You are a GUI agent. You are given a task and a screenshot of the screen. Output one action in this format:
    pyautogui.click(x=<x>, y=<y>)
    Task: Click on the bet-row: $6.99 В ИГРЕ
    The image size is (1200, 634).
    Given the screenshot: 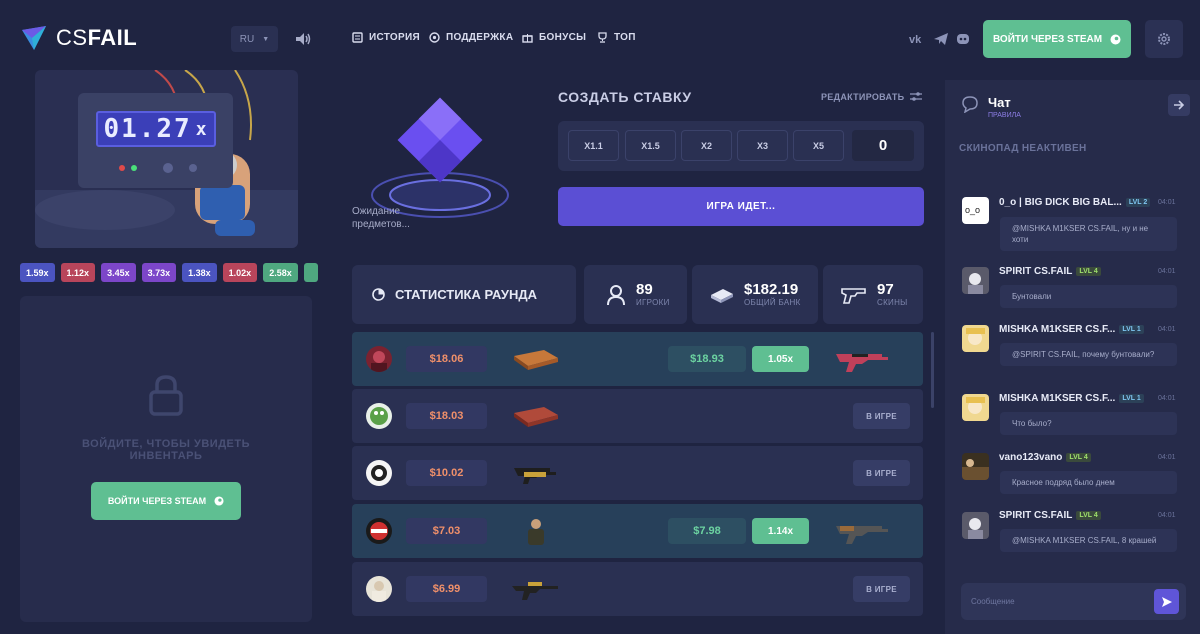 What is the action you would take?
    pyautogui.click(x=637, y=589)
    